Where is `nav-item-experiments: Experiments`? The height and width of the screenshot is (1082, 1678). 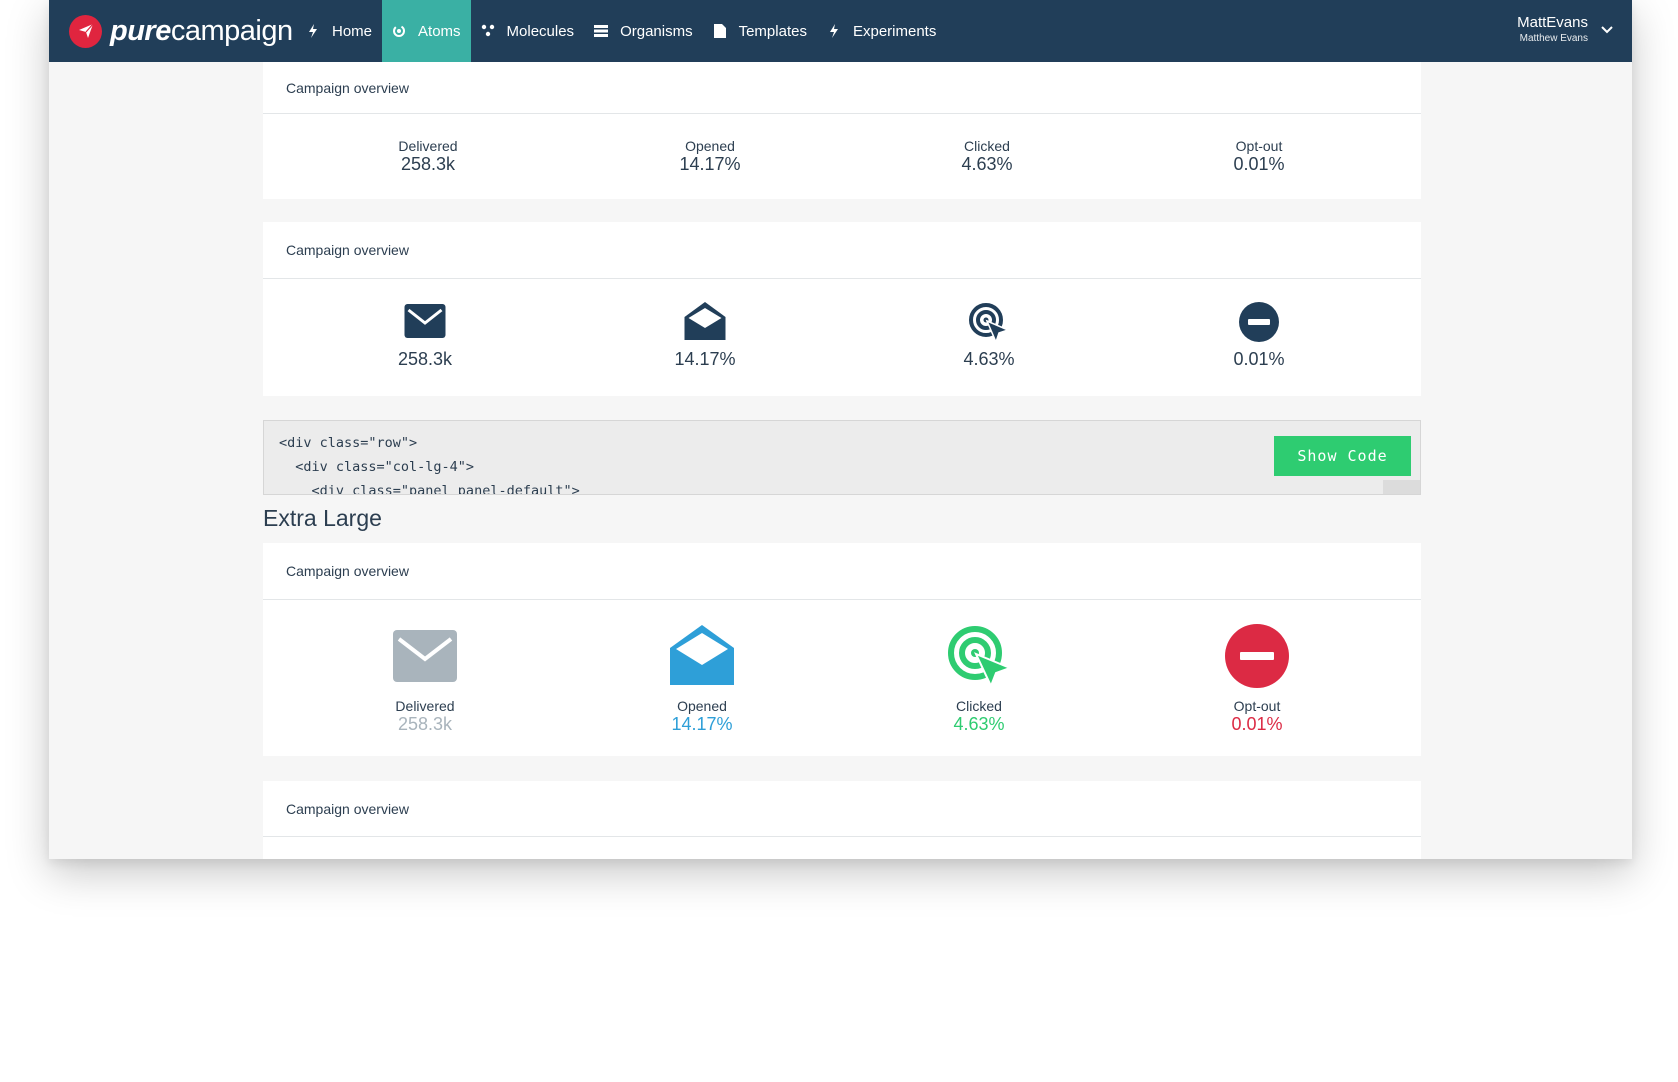 nav-item-experiments: Experiments is located at coordinates (881, 31).